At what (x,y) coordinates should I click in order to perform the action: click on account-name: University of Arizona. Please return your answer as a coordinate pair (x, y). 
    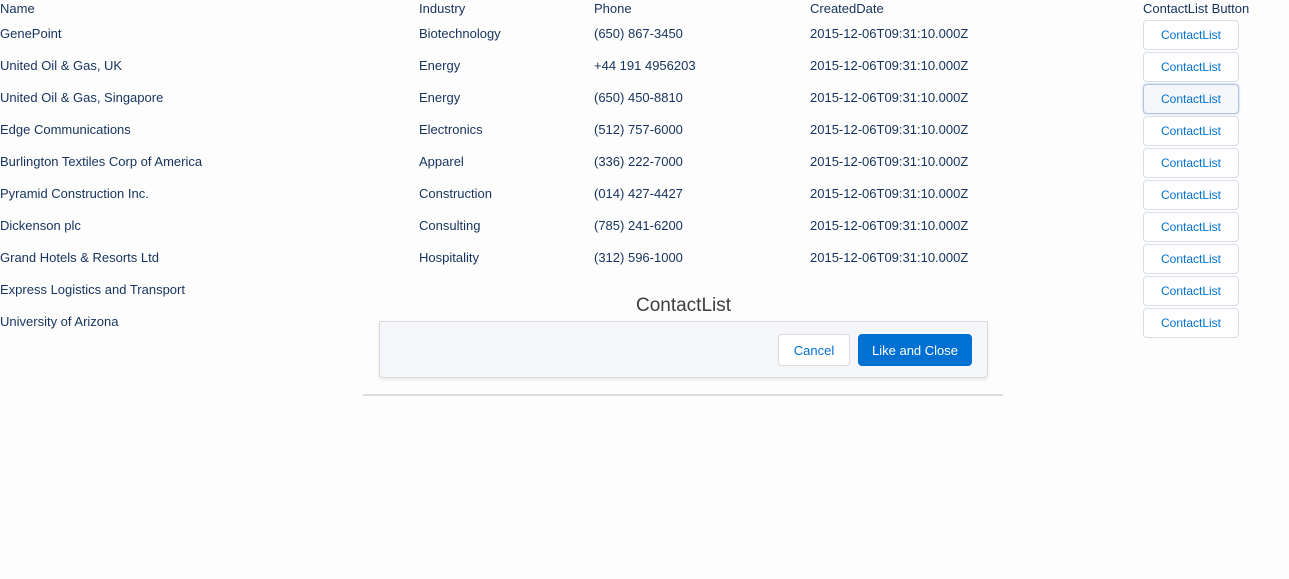
    Looking at the image, I should click on (59, 321).